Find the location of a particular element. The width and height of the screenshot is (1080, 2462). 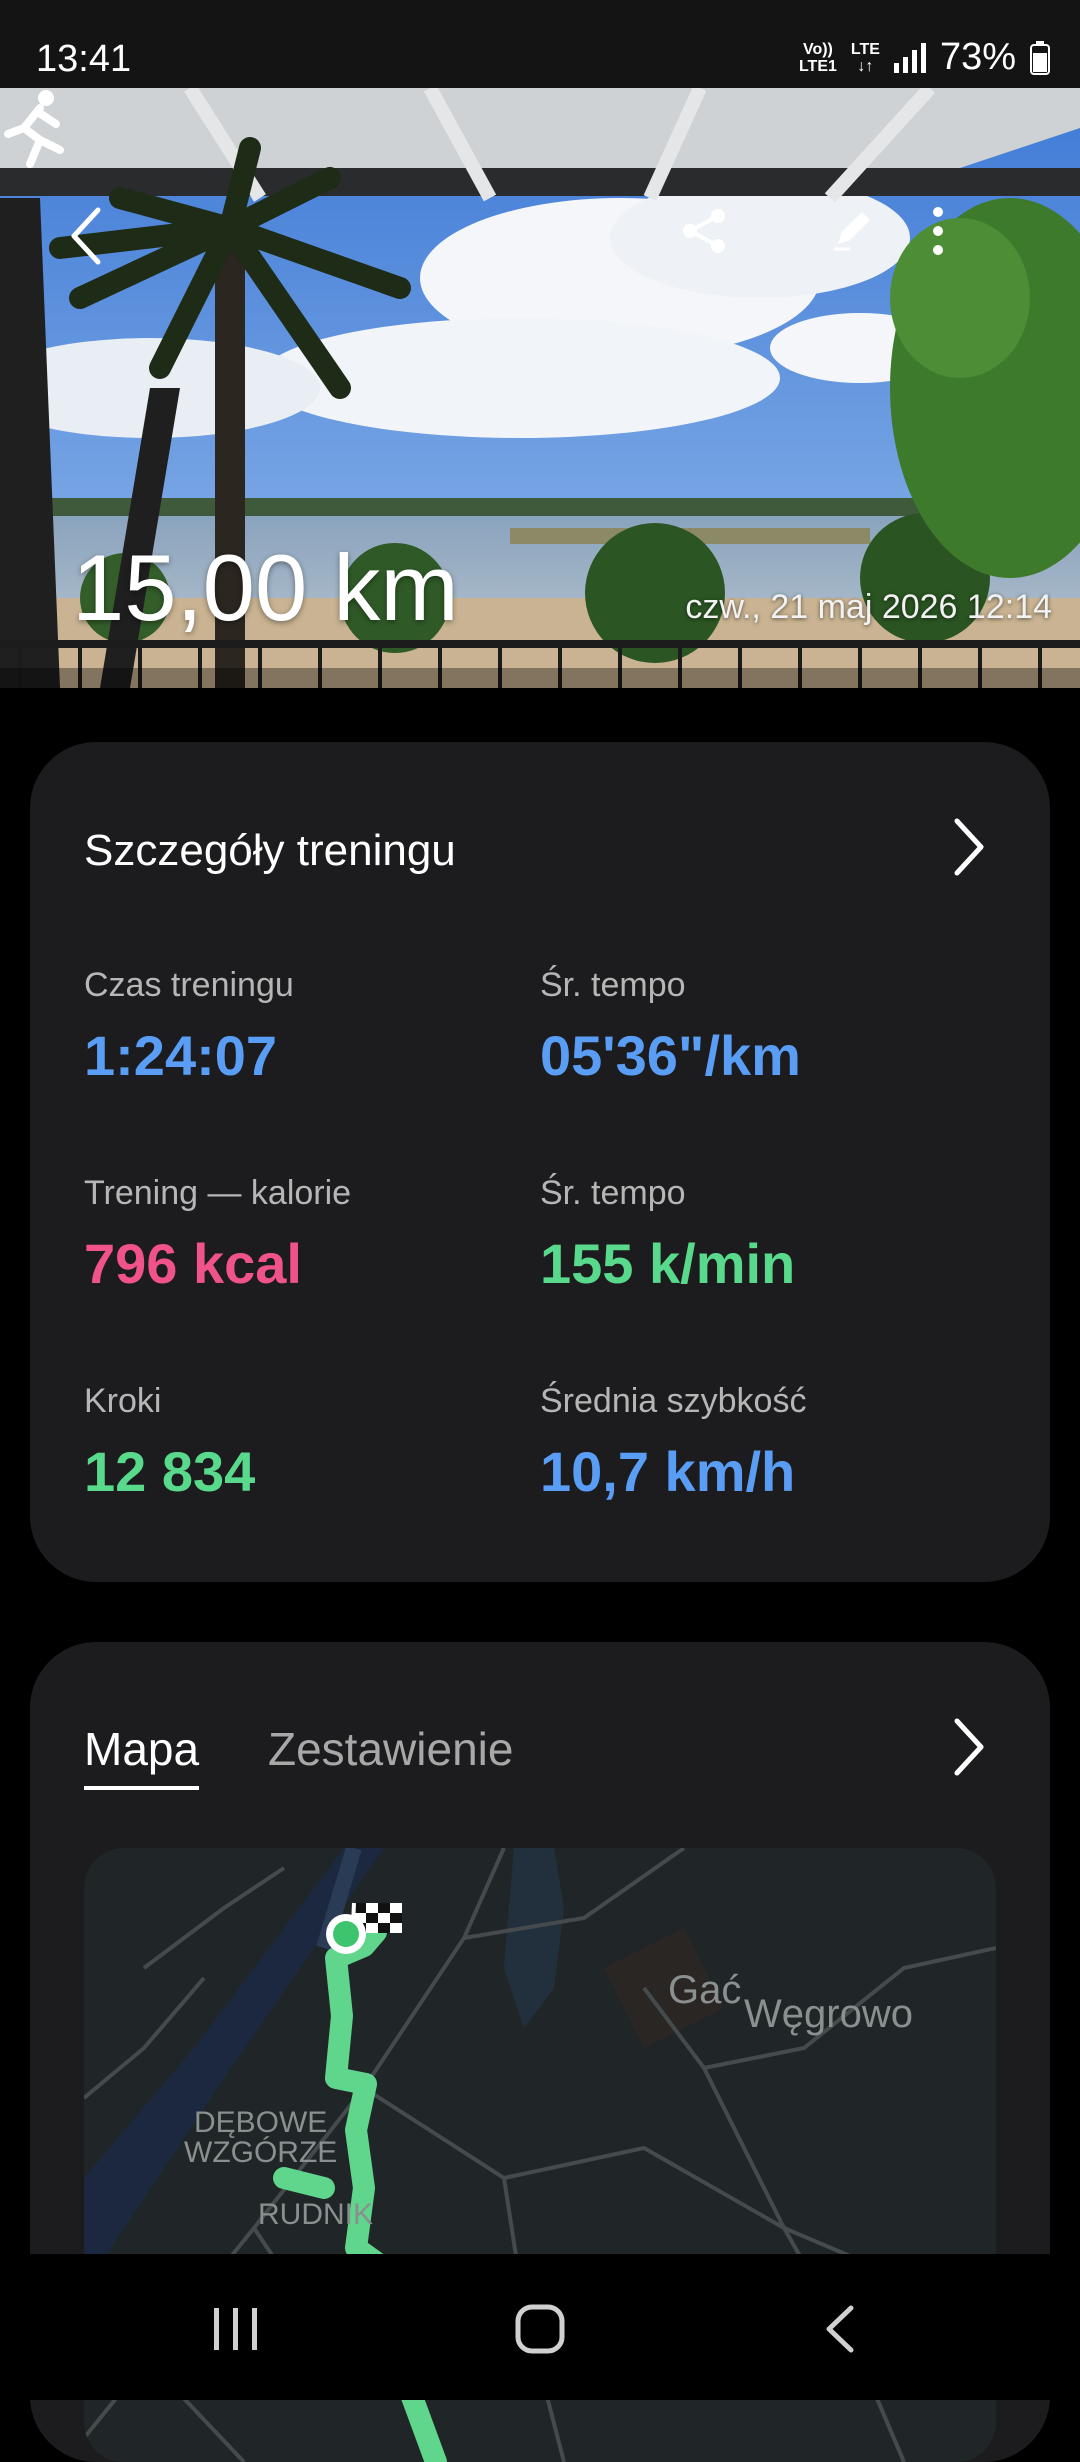

stat-steps: Kroki 12 834 is located at coordinates (304, 1443).